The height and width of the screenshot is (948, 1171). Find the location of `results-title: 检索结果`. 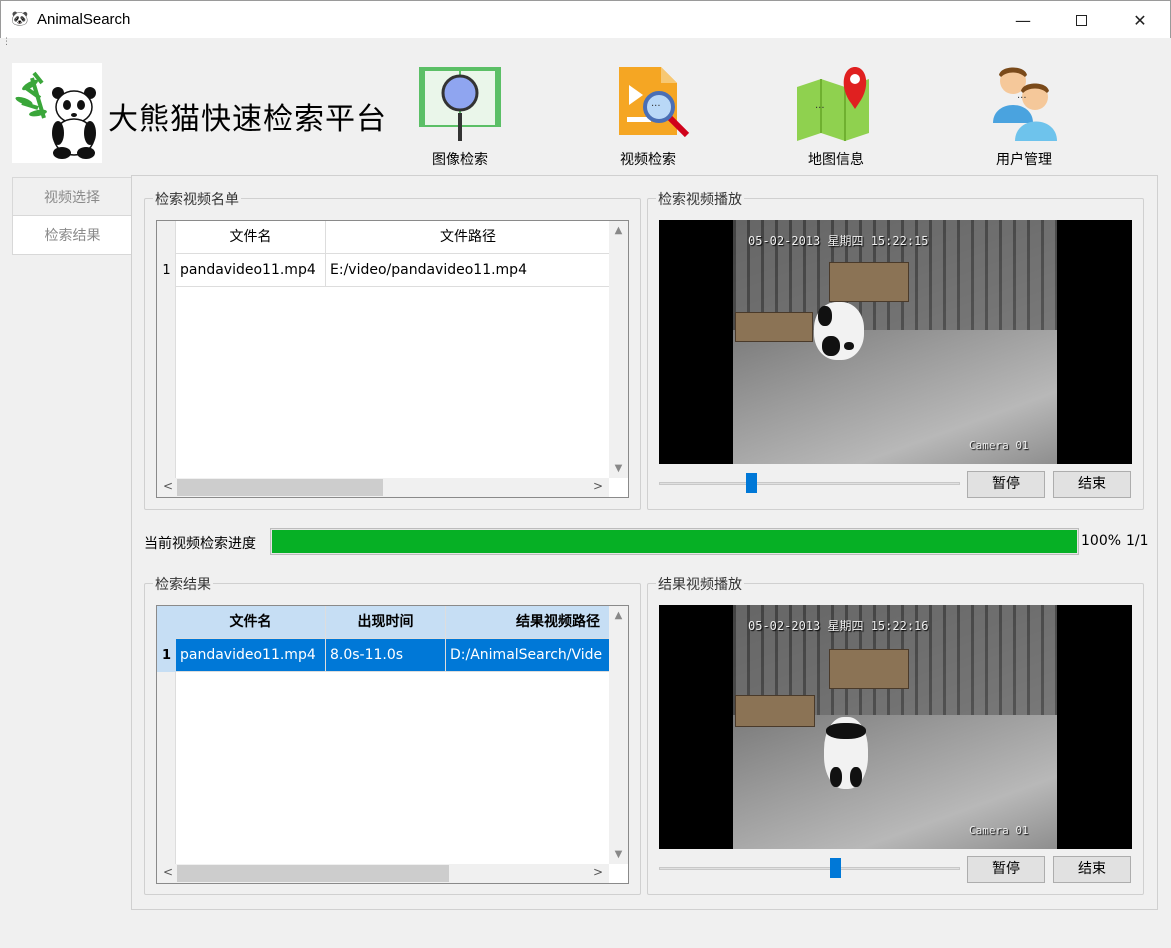

results-title: 检索结果 is located at coordinates (183, 584).